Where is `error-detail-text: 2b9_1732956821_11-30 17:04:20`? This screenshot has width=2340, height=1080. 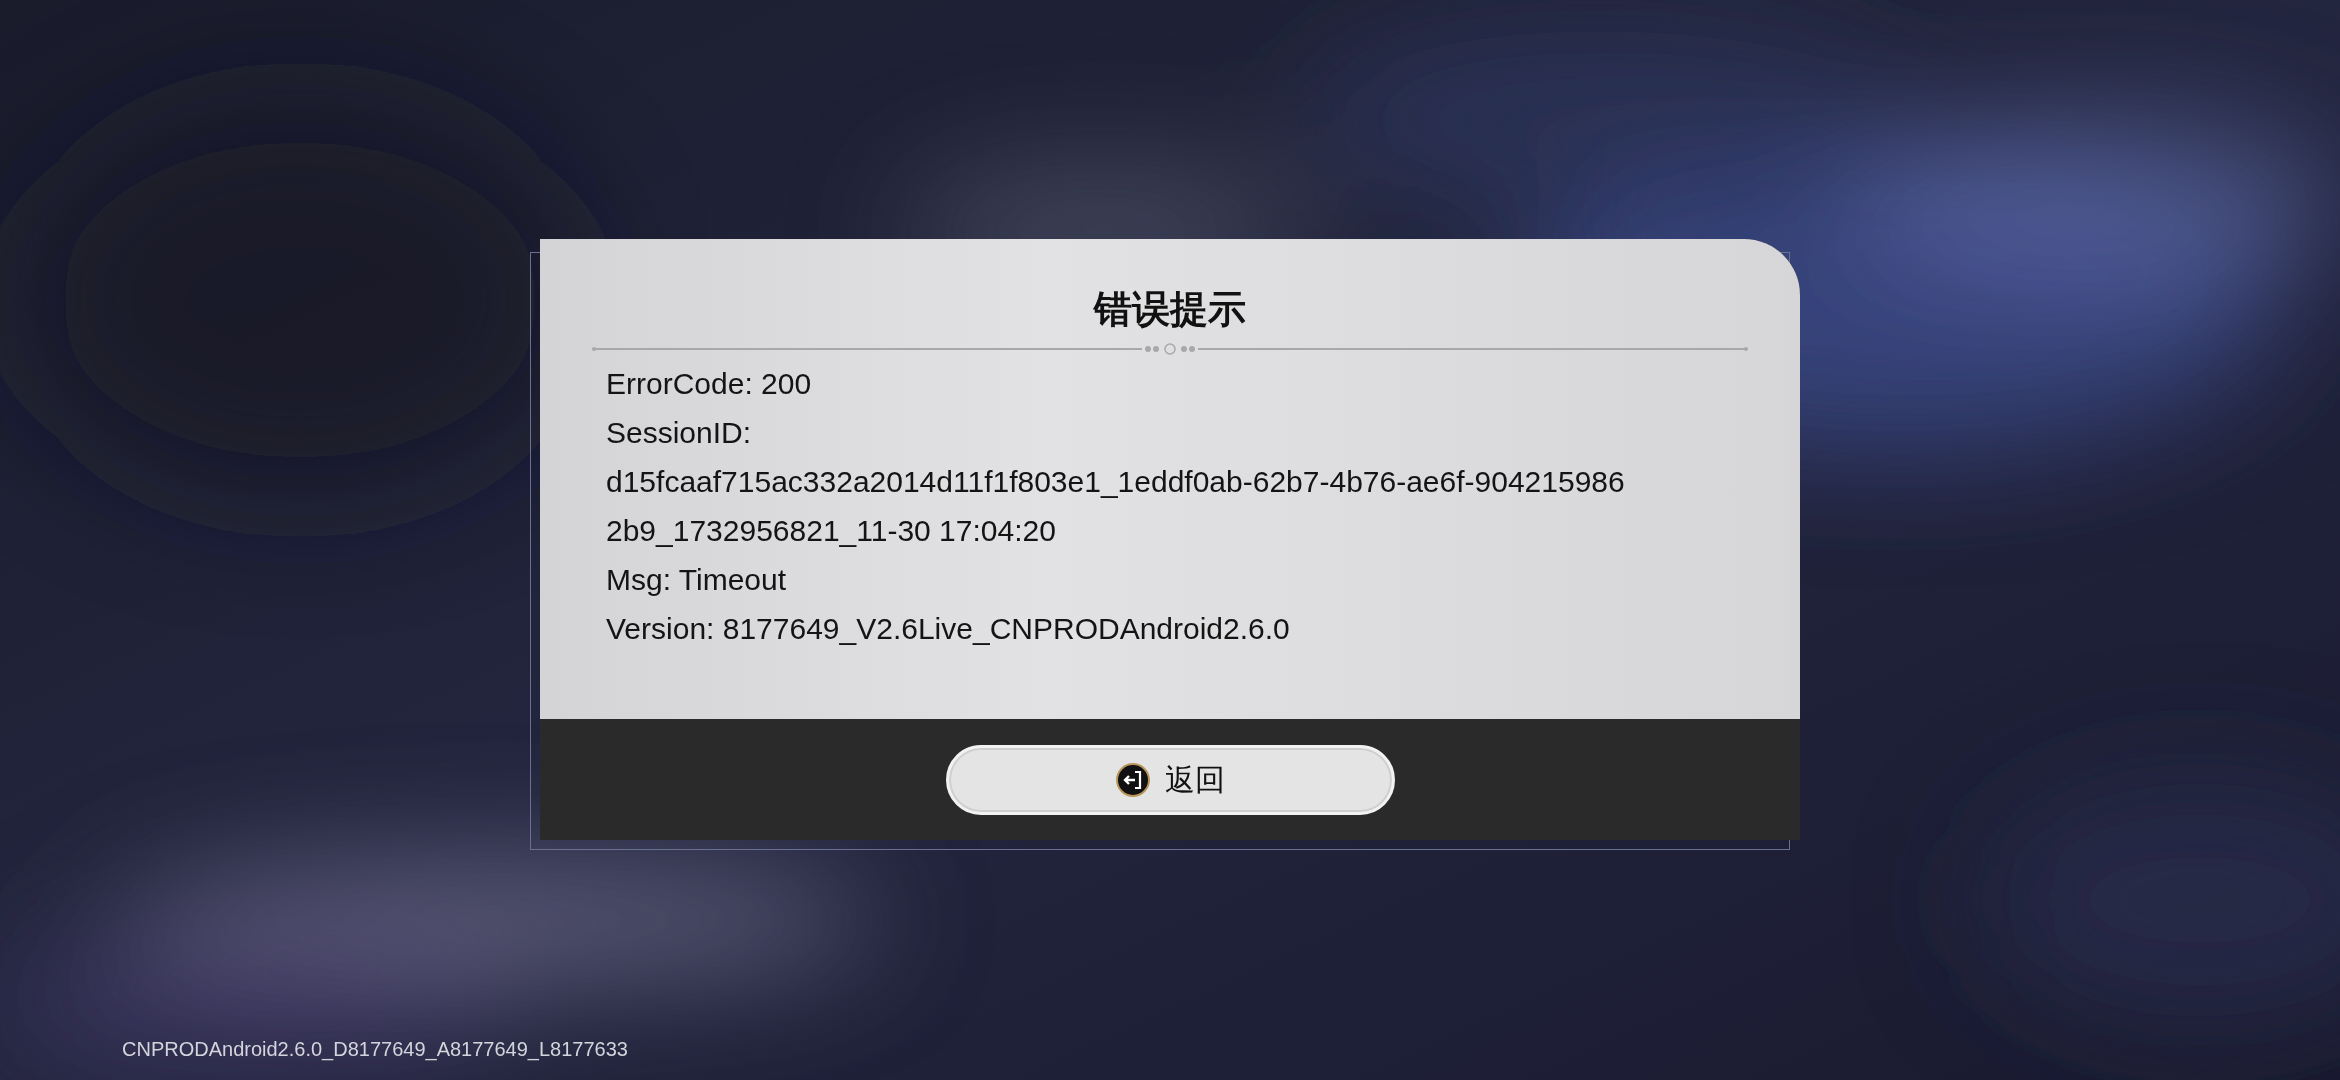 error-detail-text: 2b9_1732956821_11-30 17:04:20 is located at coordinates (831, 531).